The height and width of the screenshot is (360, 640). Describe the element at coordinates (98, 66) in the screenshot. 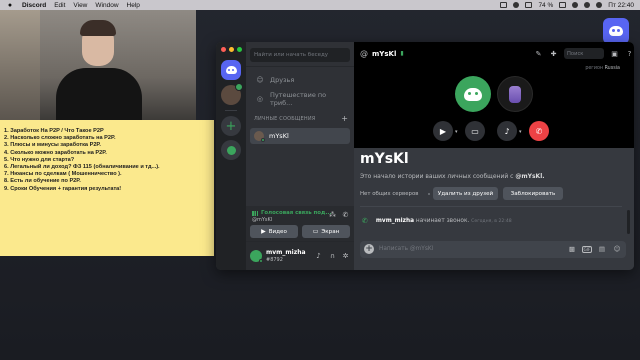

I see `webcam-overlay` at that location.